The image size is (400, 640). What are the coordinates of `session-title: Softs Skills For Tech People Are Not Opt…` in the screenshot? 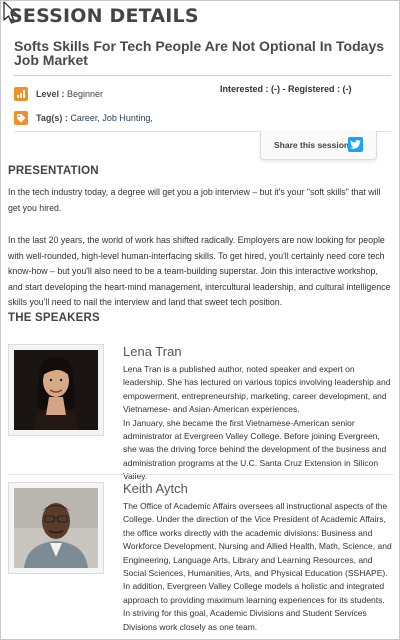 It's located at (199, 53).